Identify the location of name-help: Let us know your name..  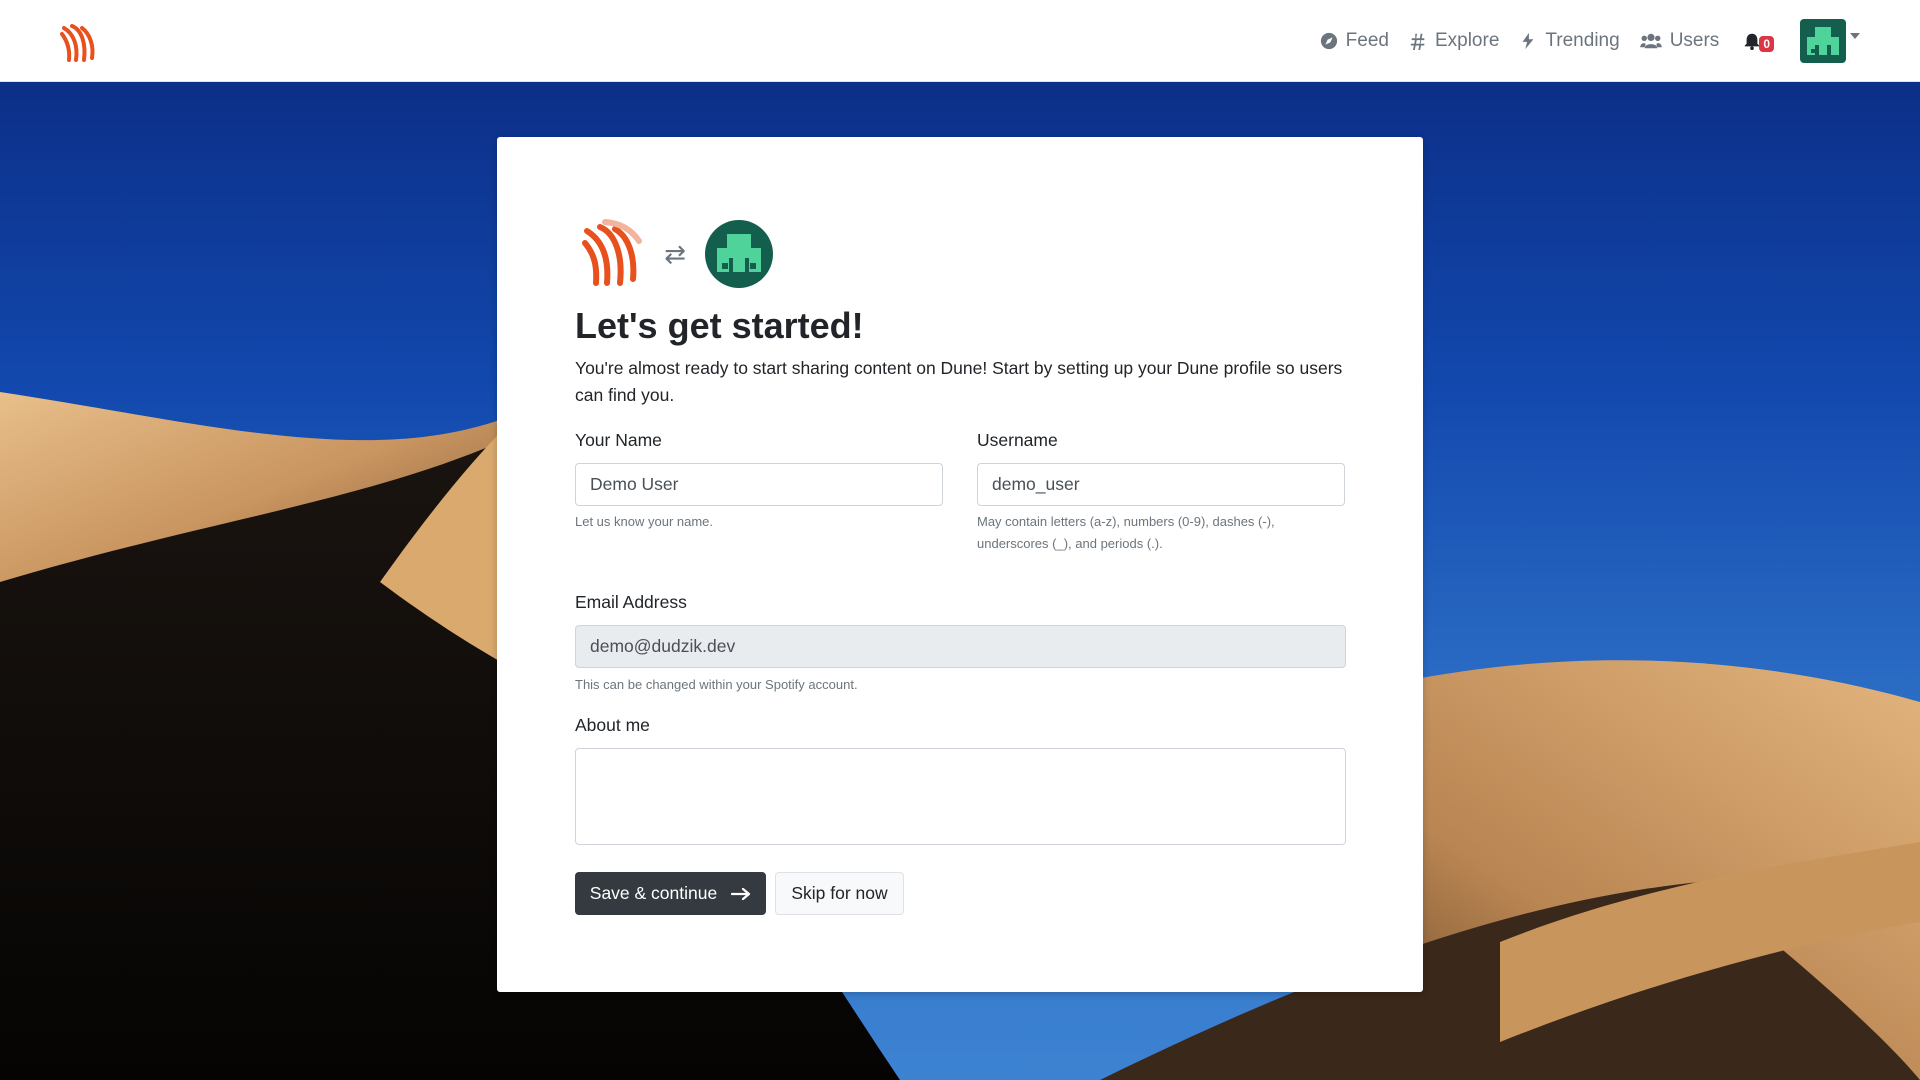
(644, 521).